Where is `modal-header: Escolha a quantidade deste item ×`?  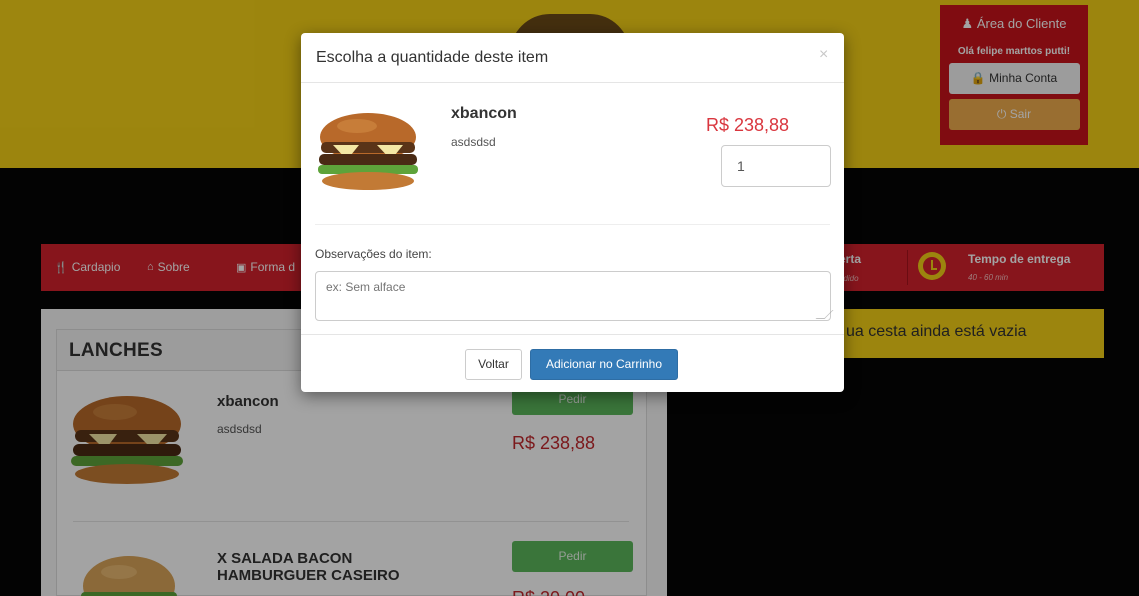 modal-header: Escolha a quantidade deste item × is located at coordinates (572, 58).